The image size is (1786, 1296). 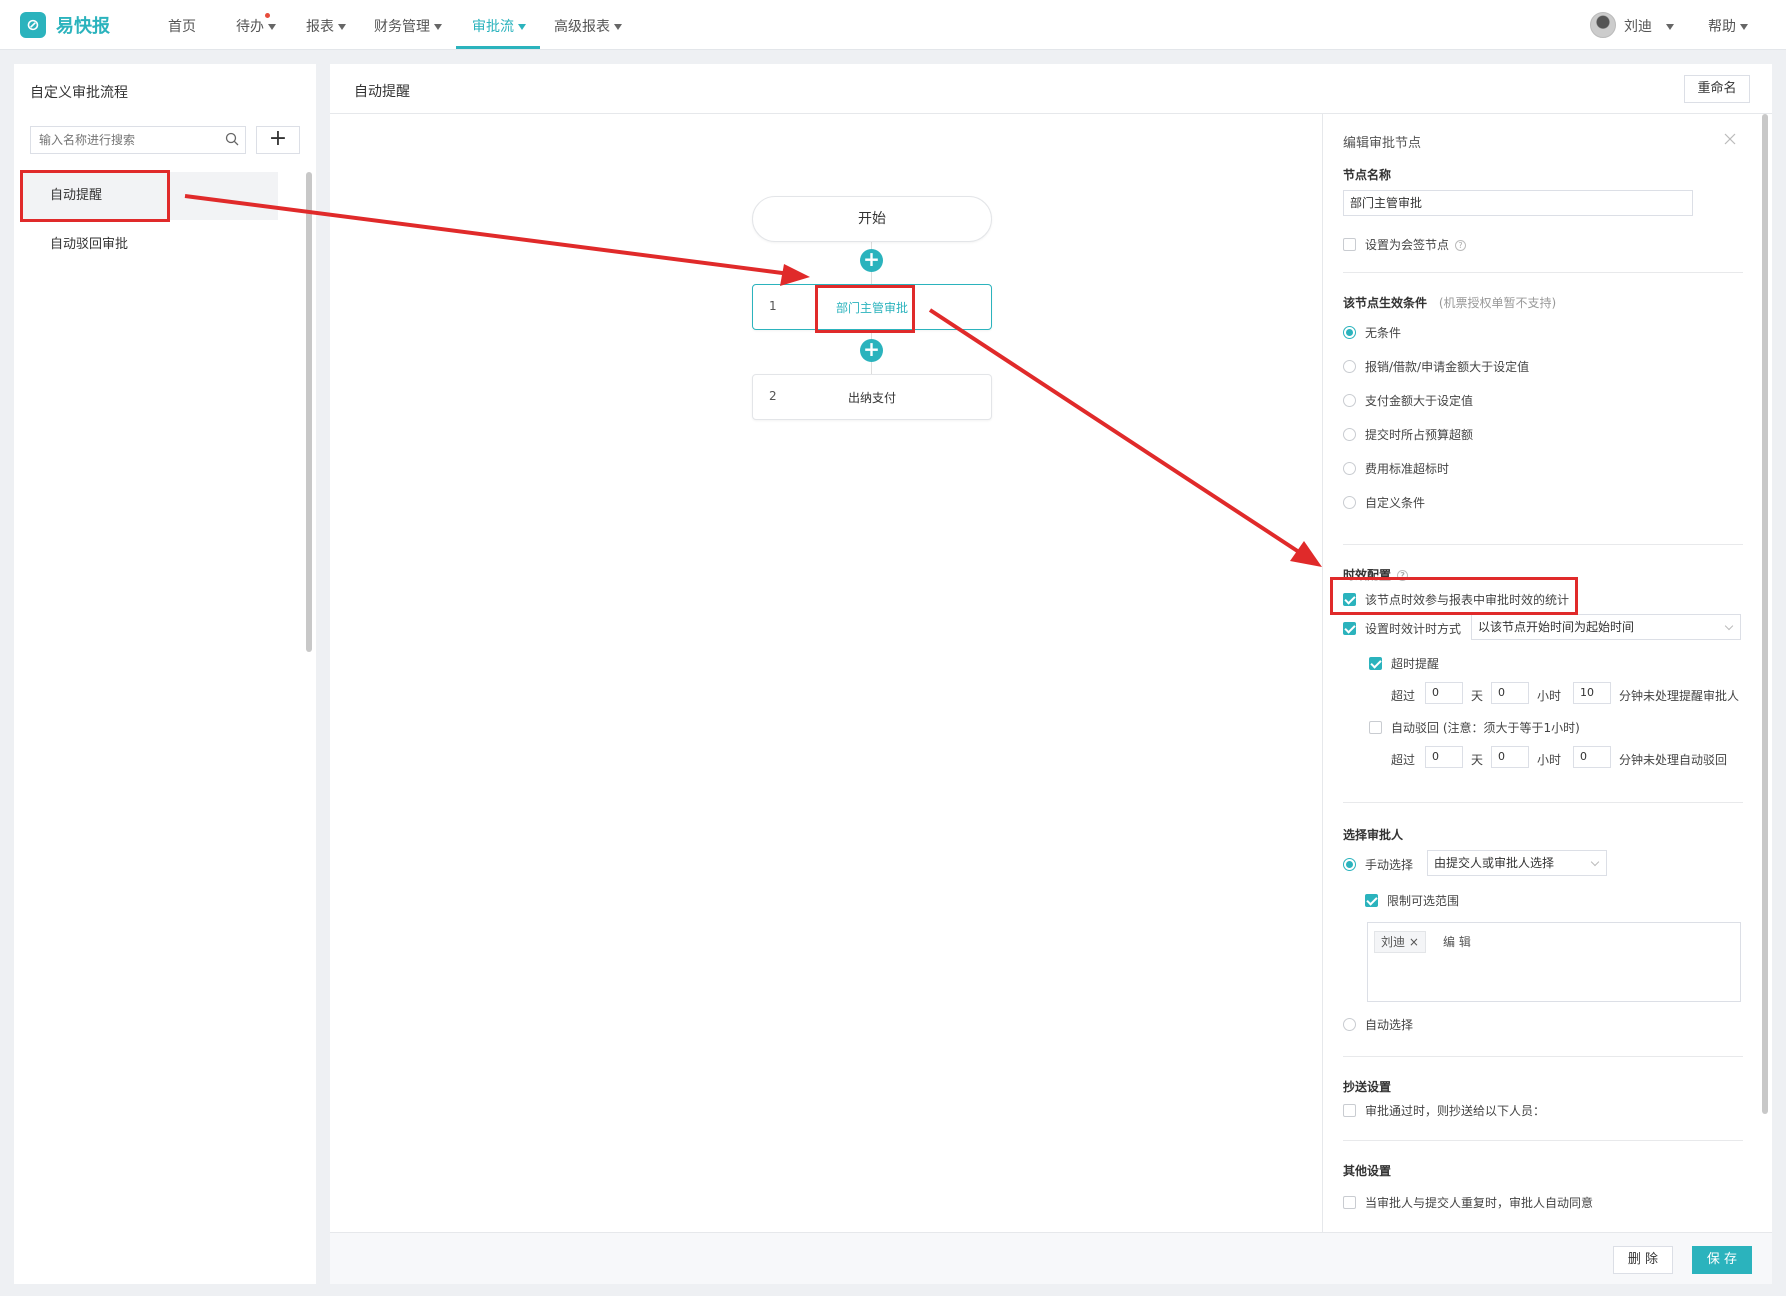 I want to click on nav-finance: 财务管理, so click(x=408, y=26).